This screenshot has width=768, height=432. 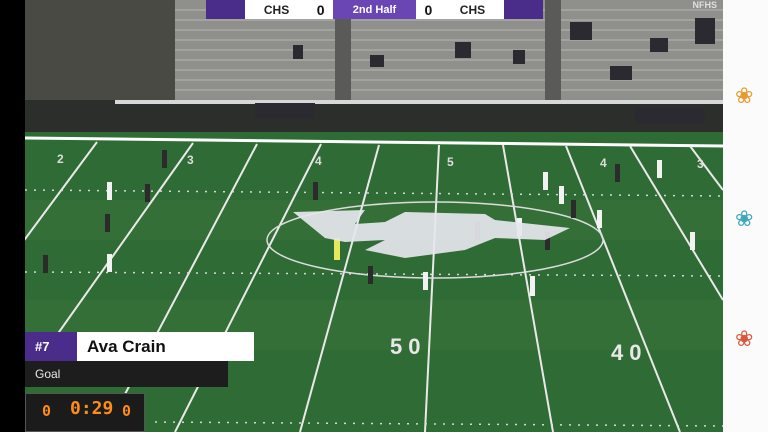 I want to click on red-butterfly-icon: ❀, so click(x=744, y=338).